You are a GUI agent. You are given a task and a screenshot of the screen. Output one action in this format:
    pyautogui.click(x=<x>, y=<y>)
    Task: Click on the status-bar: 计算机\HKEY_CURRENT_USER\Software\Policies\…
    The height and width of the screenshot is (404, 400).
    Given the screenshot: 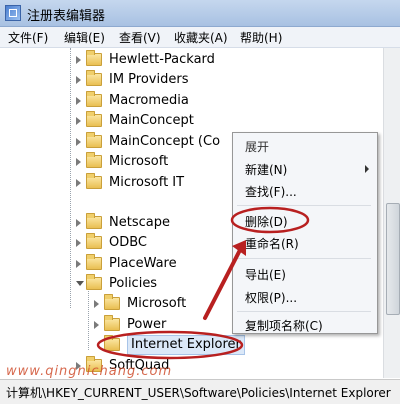 What is the action you would take?
    pyautogui.click(x=200, y=391)
    